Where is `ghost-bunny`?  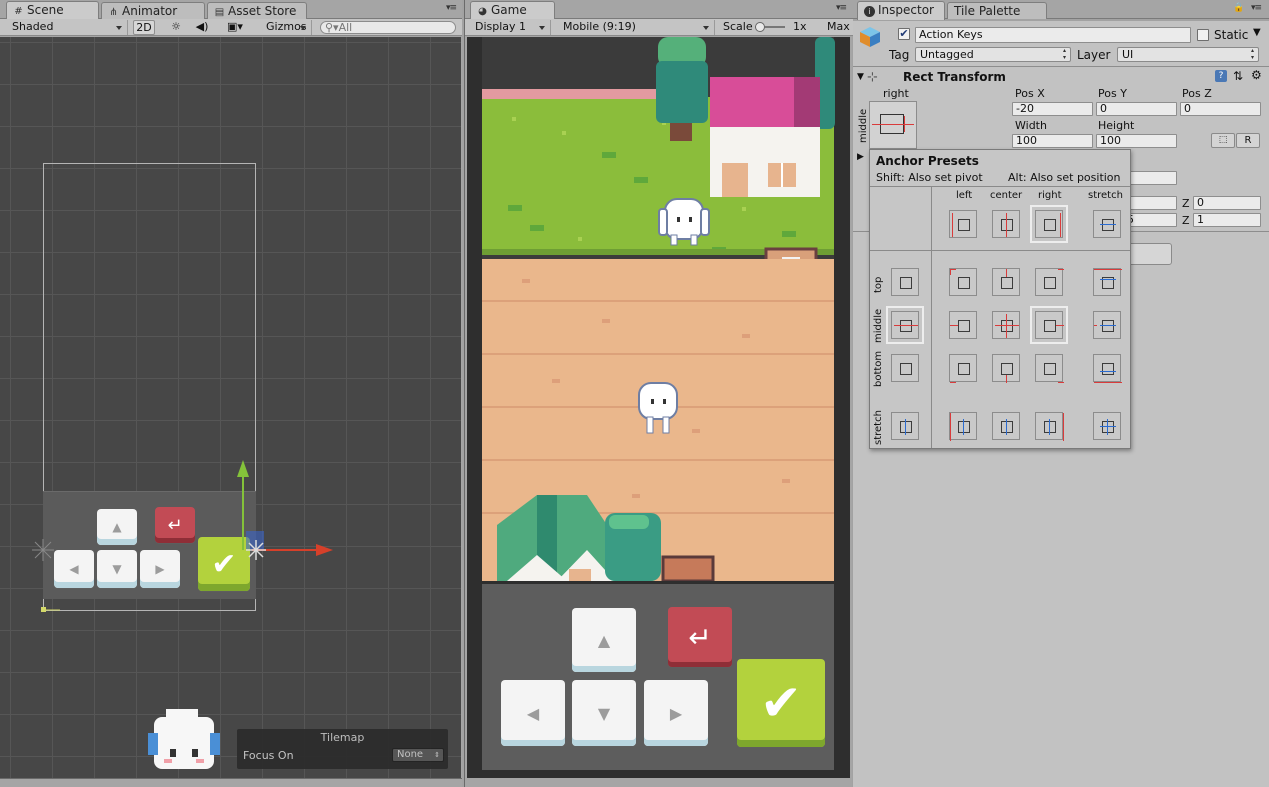
ghost-bunny is located at coordinates (684, 222).